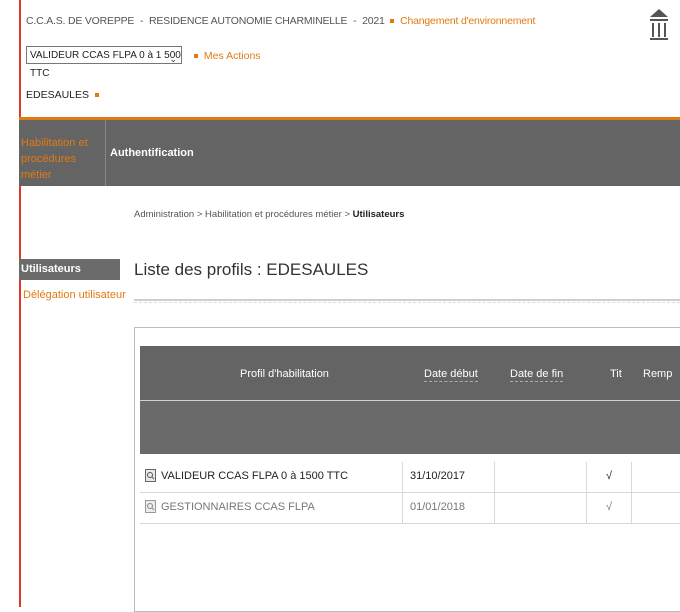  Describe the element at coordinates (273, 214) in the screenshot. I see `breadcrumb-habilitation: Habilitation et procédures métier` at that location.